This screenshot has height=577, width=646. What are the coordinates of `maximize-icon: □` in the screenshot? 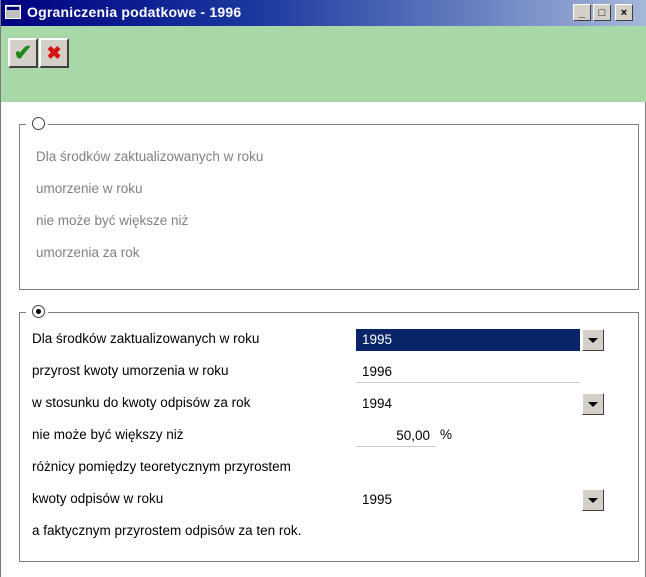 It's located at (602, 12).